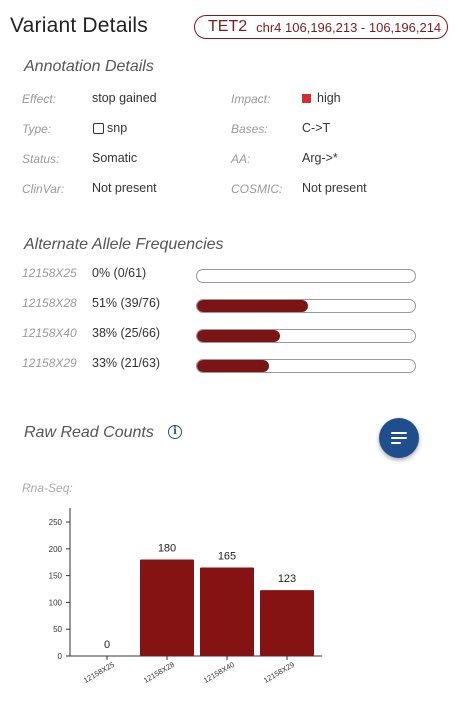 The height and width of the screenshot is (713, 460). Describe the element at coordinates (228, 26) in the screenshot. I see `gene-name: TET2` at that location.